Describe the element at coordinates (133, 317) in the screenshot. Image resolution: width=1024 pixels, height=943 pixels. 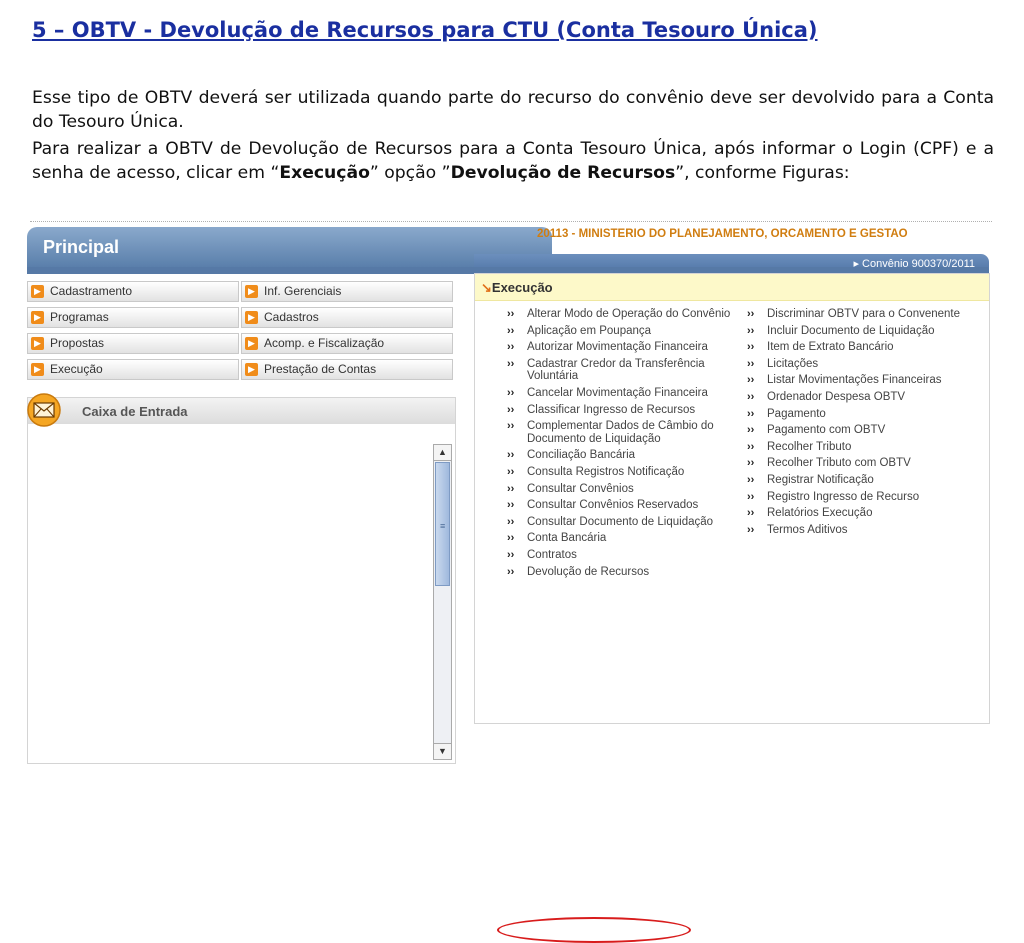
I see `menu-programas: ▶ Programas` at that location.